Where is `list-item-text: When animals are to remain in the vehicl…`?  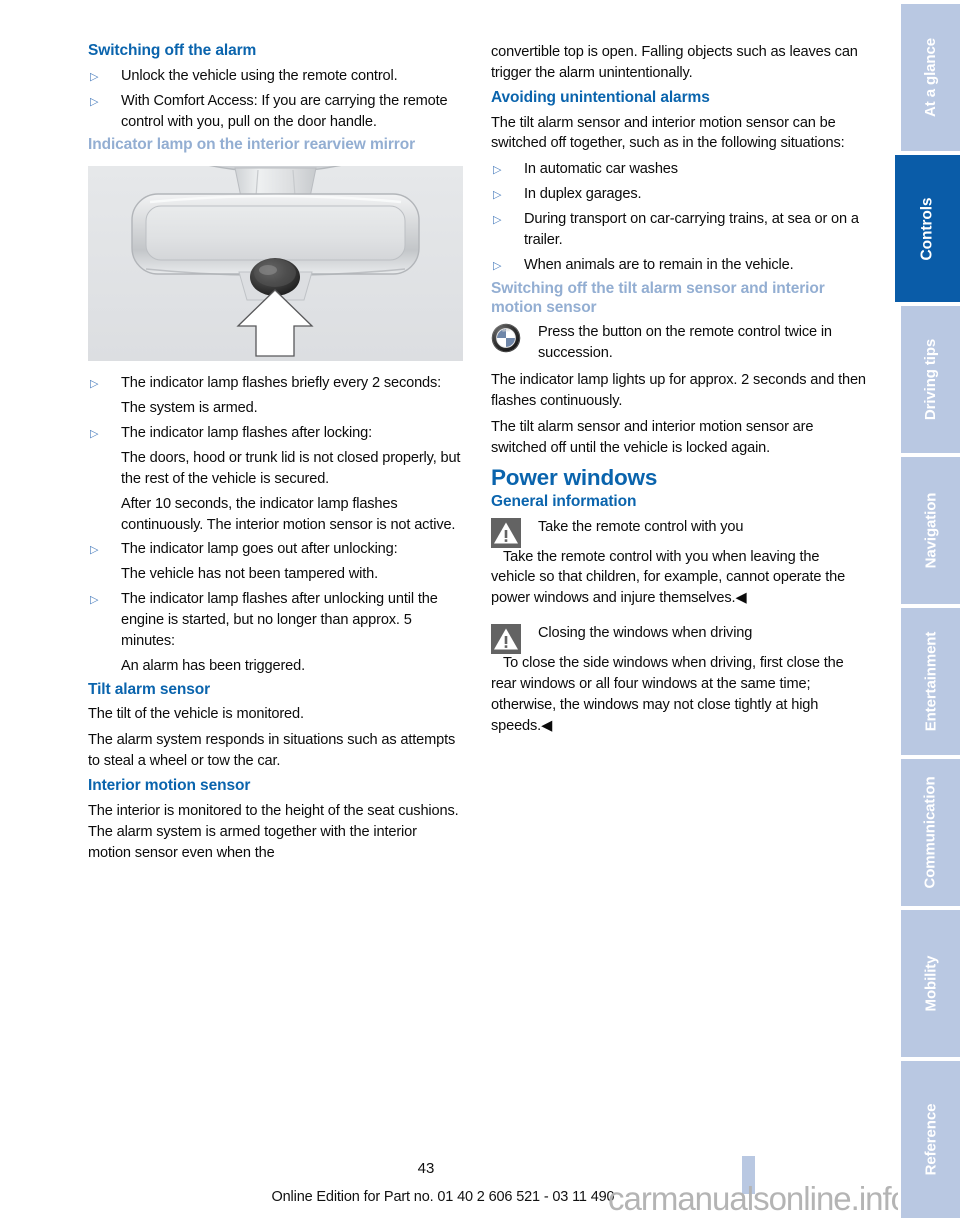
list-item-text: When animals are to remain in the vehicl… is located at coordinates (659, 264).